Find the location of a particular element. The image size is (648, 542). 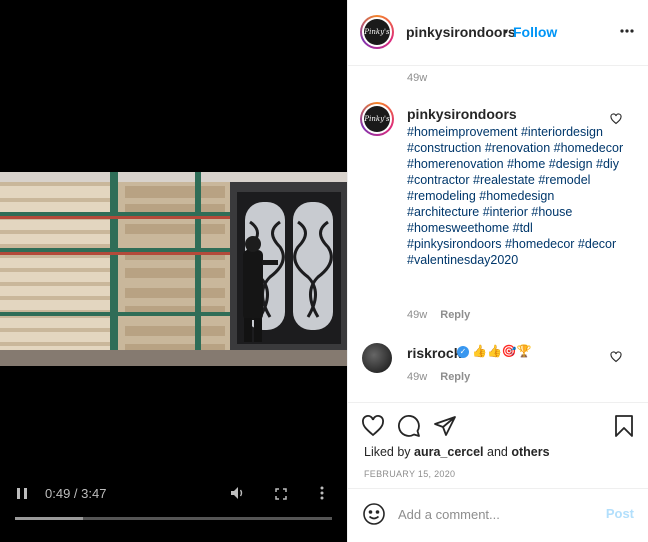

add-comment-bar: Post is located at coordinates (497, 515).